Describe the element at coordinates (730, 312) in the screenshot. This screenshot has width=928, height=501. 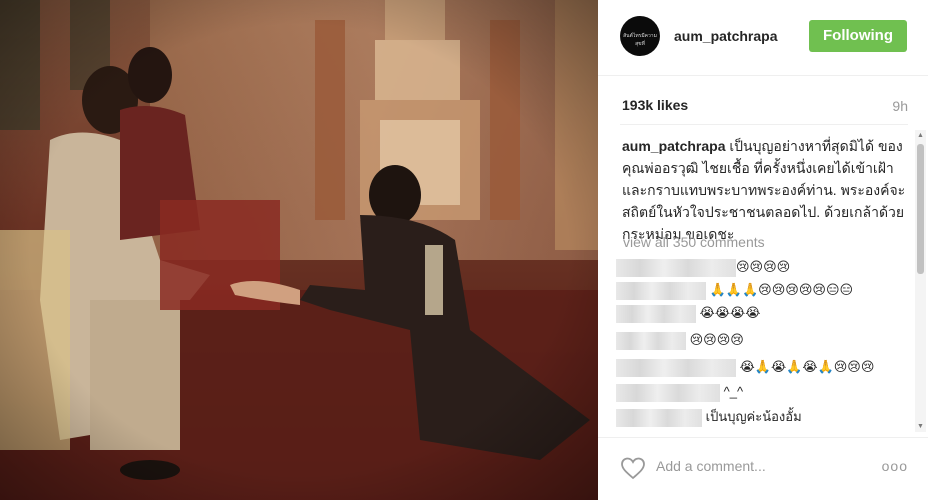
I see `comment-text: 😭😭😭😭` at that location.